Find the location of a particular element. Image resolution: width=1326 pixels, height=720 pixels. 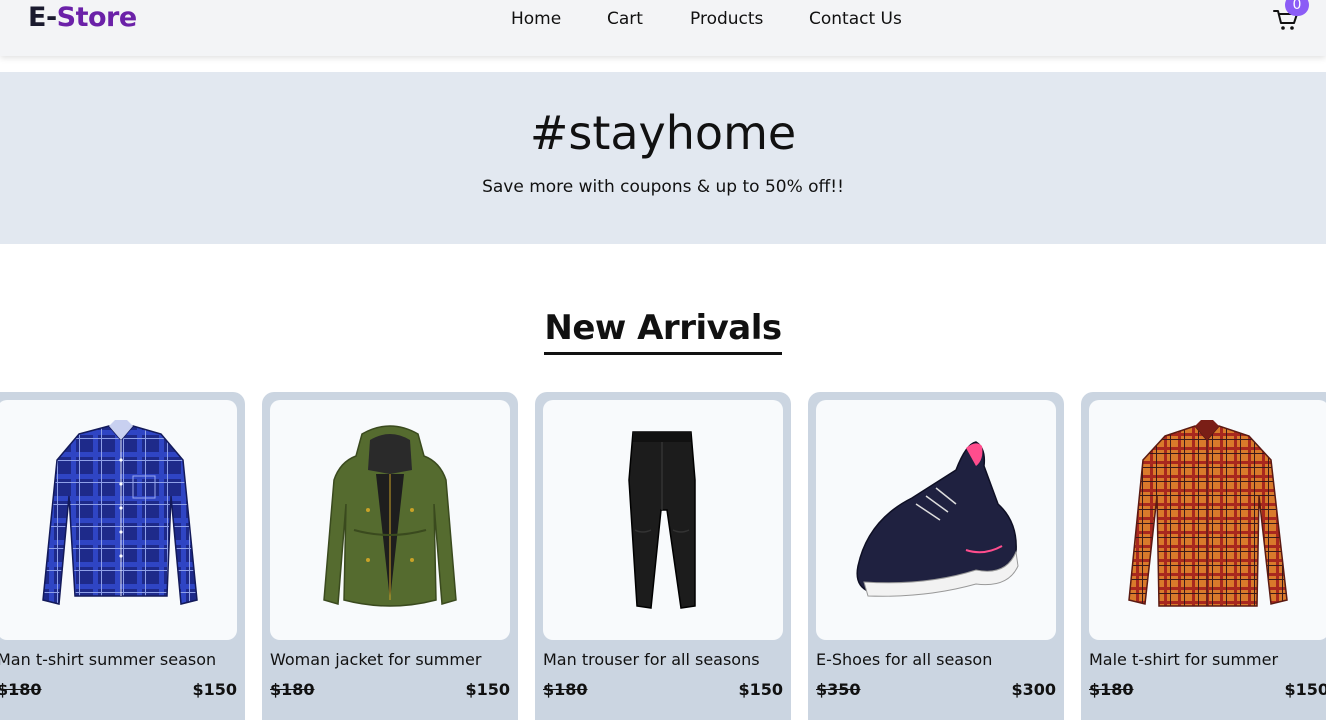

site-header: E-Store Home Cart Products Contact Us 0 is located at coordinates (663, 28).